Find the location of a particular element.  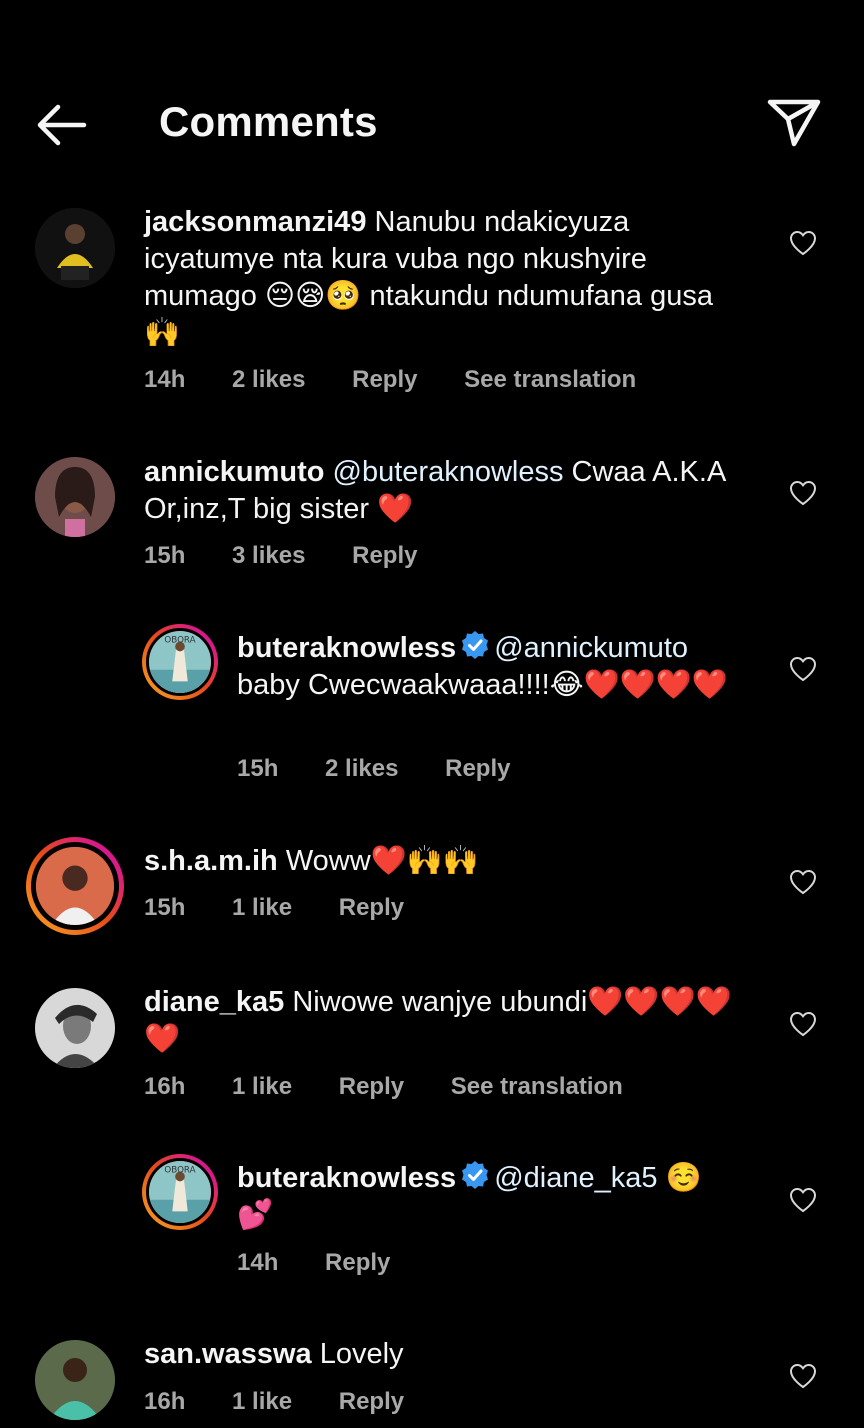

mention-link: @buteraknowless is located at coordinates (448, 472).